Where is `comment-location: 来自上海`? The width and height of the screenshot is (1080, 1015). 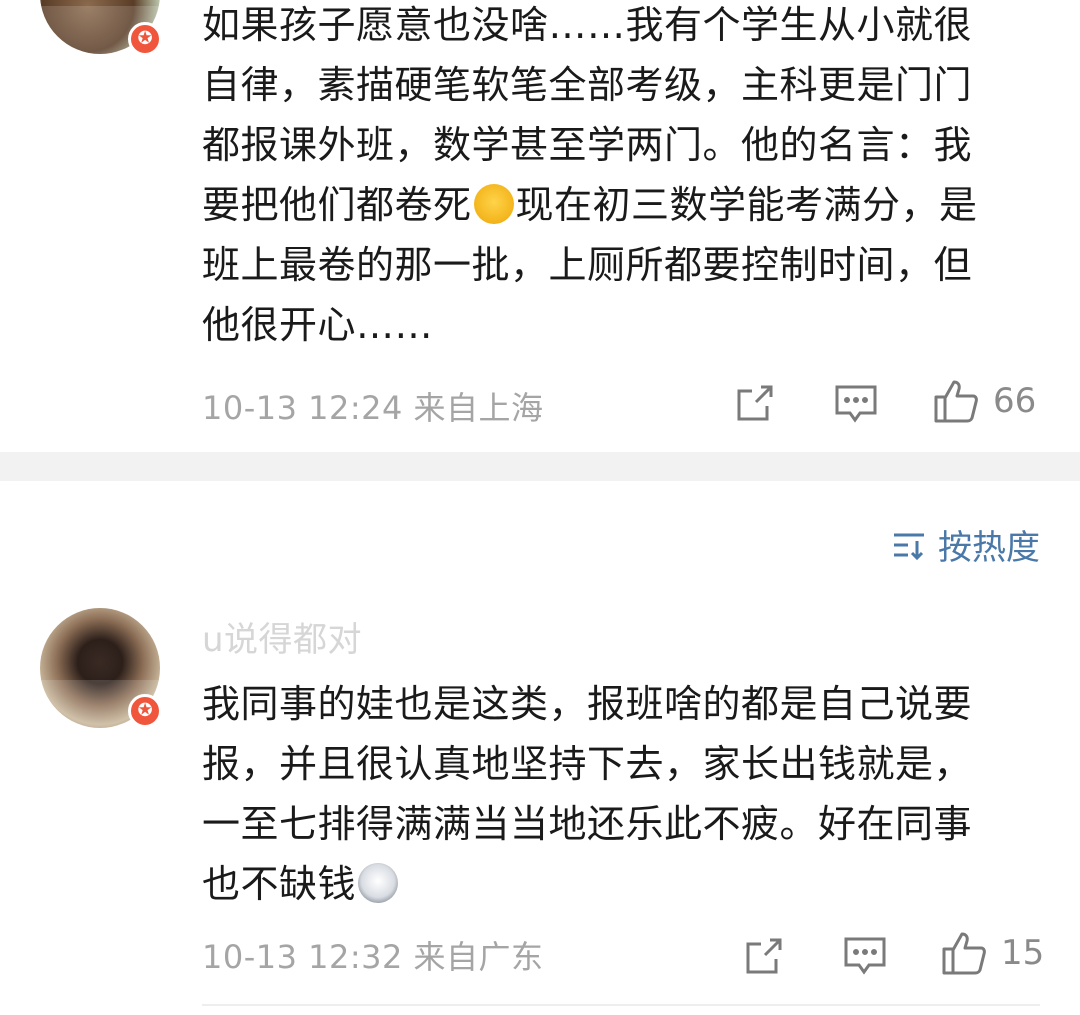 comment-location: 来自上海 is located at coordinates (478, 408).